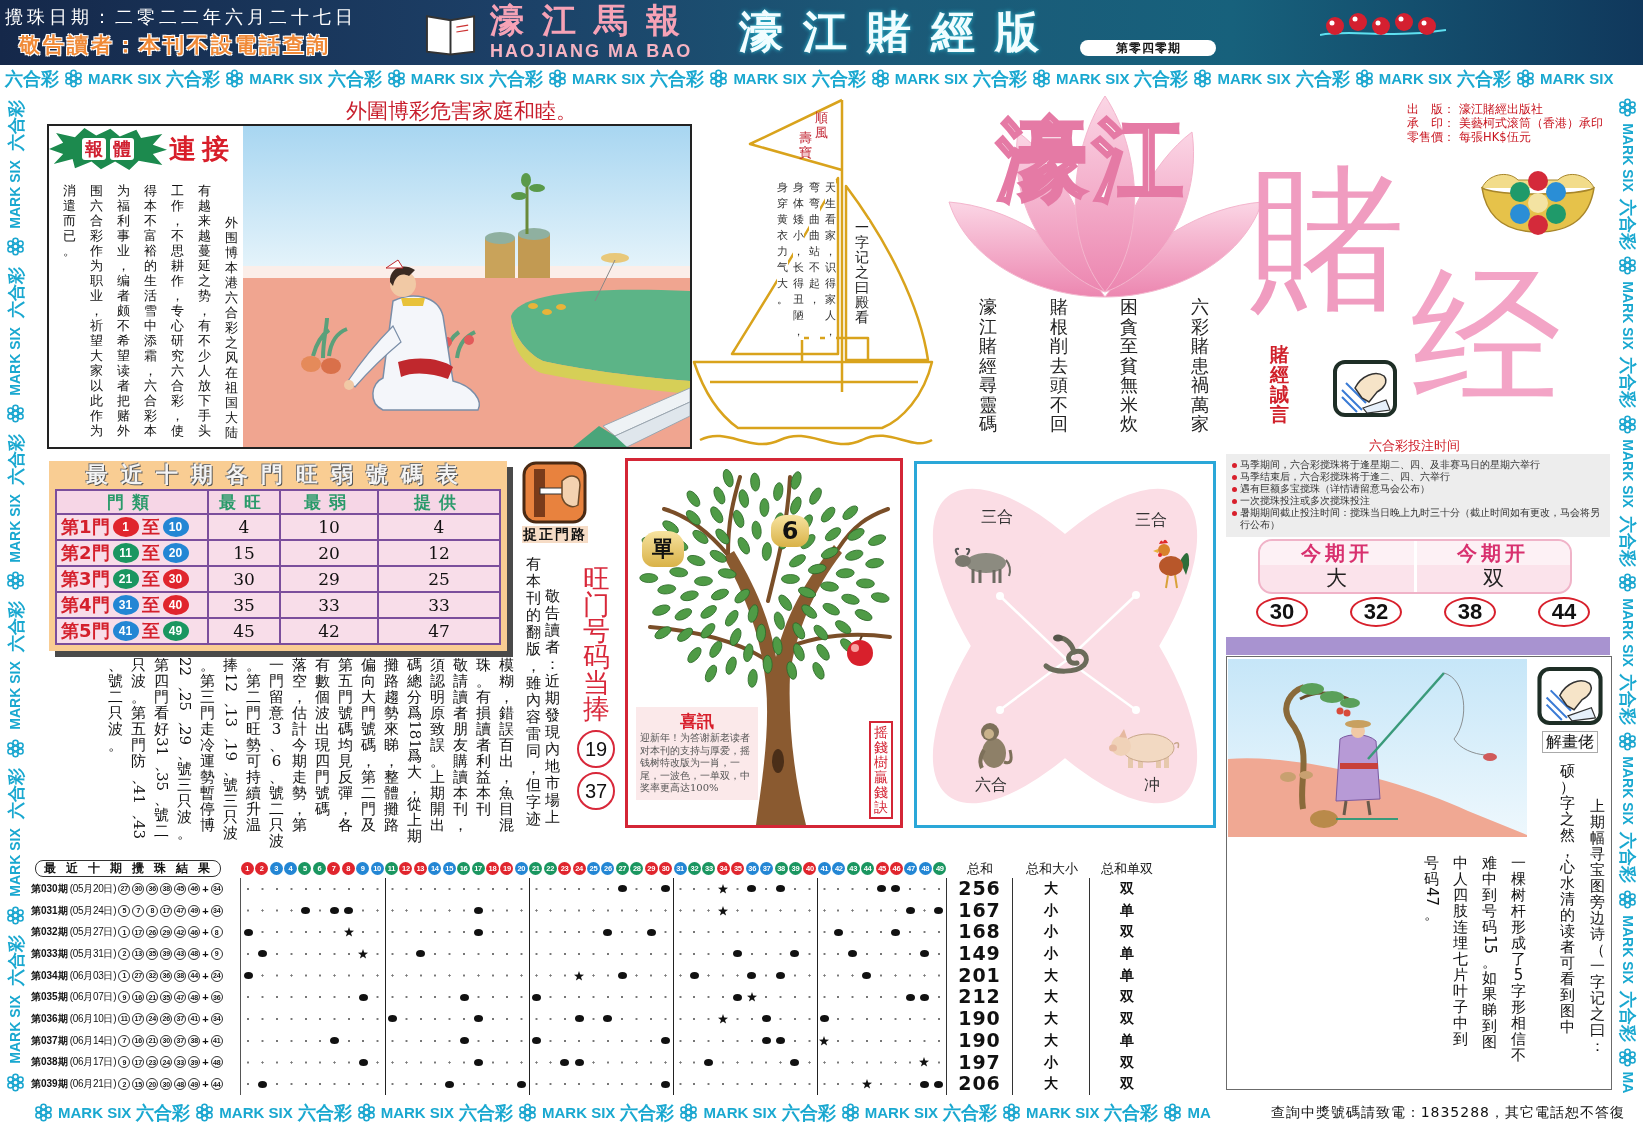  I want to click on table-cell: 12, so click(439, 553).